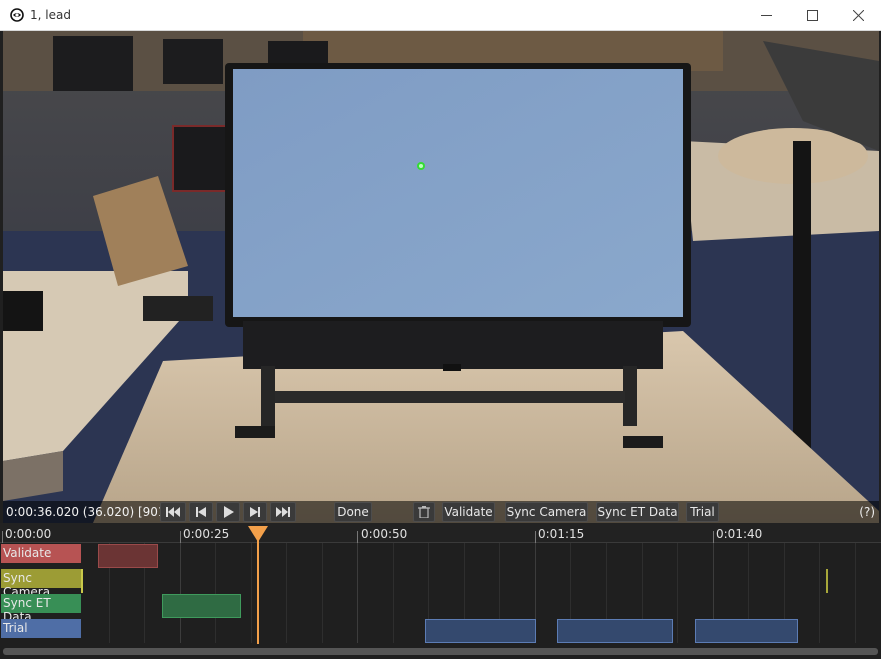 The width and height of the screenshot is (881, 659). I want to click on sync-et-data-interval, so click(201, 606).